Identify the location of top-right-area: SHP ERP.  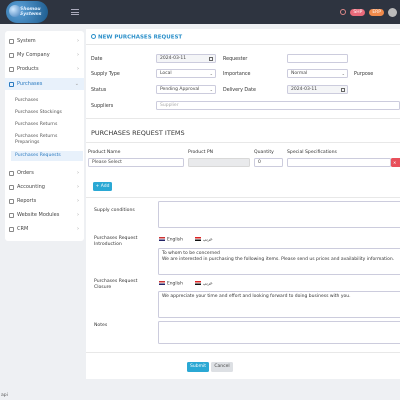
(370, 12).